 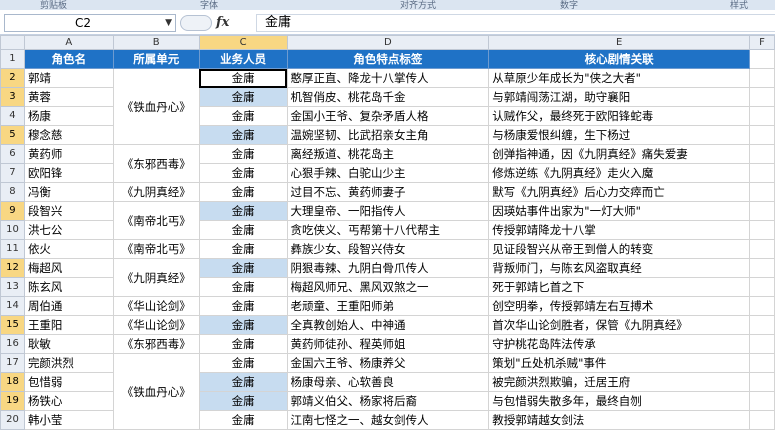 What do you see at coordinates (388, 230) in the screenshot?
I see `cell-tag: 贪吃侠义、丐帮第十八代帮主` at bounding box center [388, 230].